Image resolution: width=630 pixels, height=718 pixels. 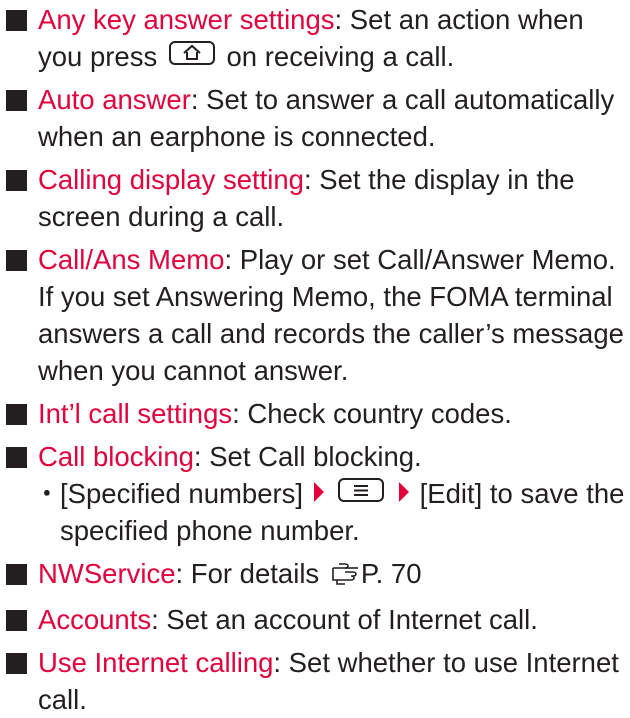 What do you see at coordinates (247, 573) in the screenshot?
I see `description-text: : For details` at bounding box center [247, 573].